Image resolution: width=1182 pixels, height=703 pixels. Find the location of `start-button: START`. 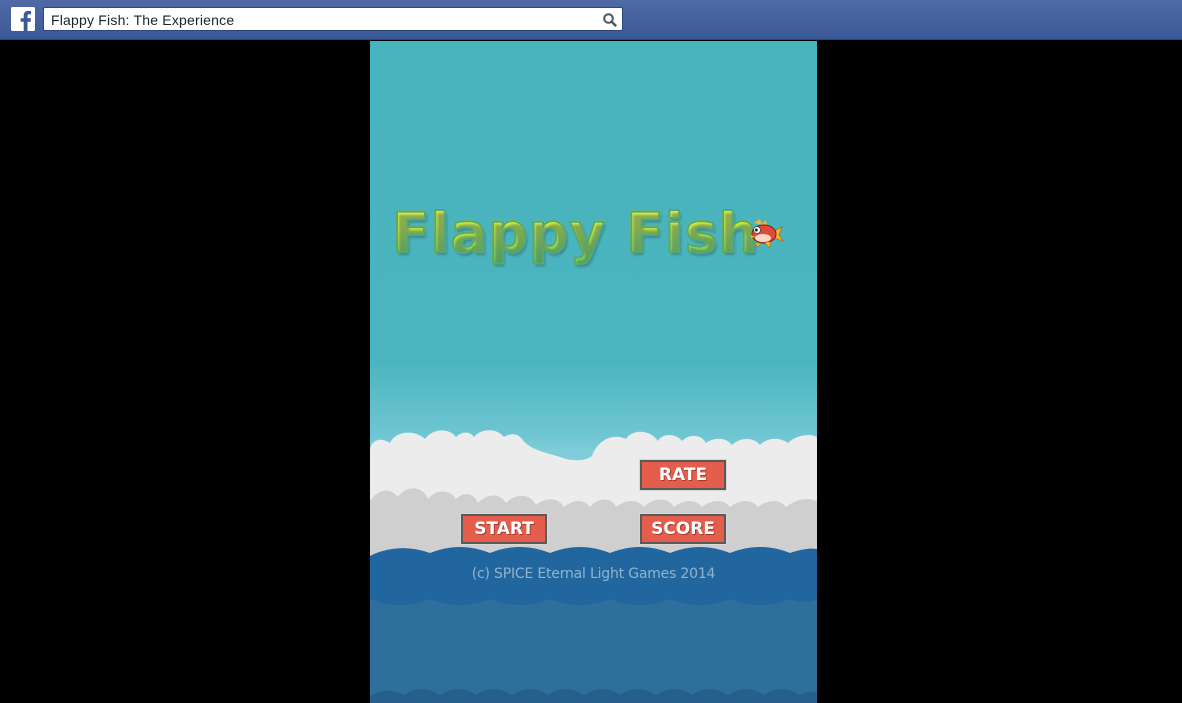

start-button: START is located at coordinates (504, 529).